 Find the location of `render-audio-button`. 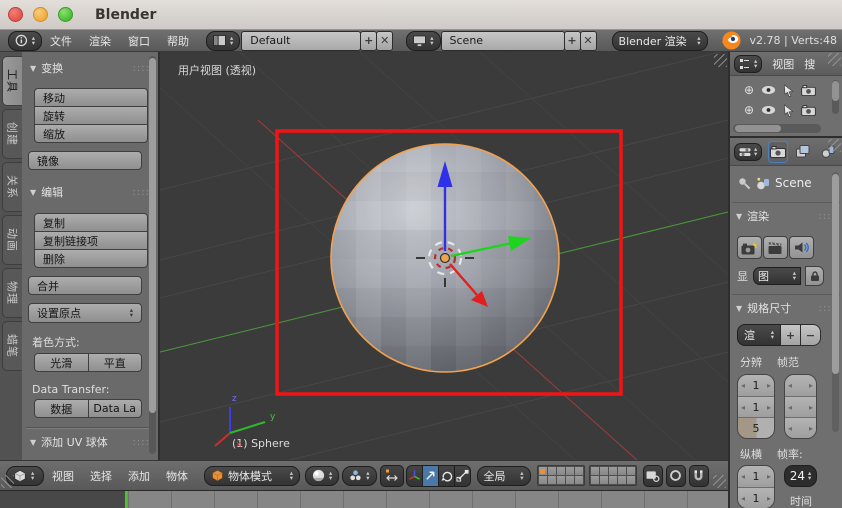

render-audio-button is located at coordinates (801, 247).